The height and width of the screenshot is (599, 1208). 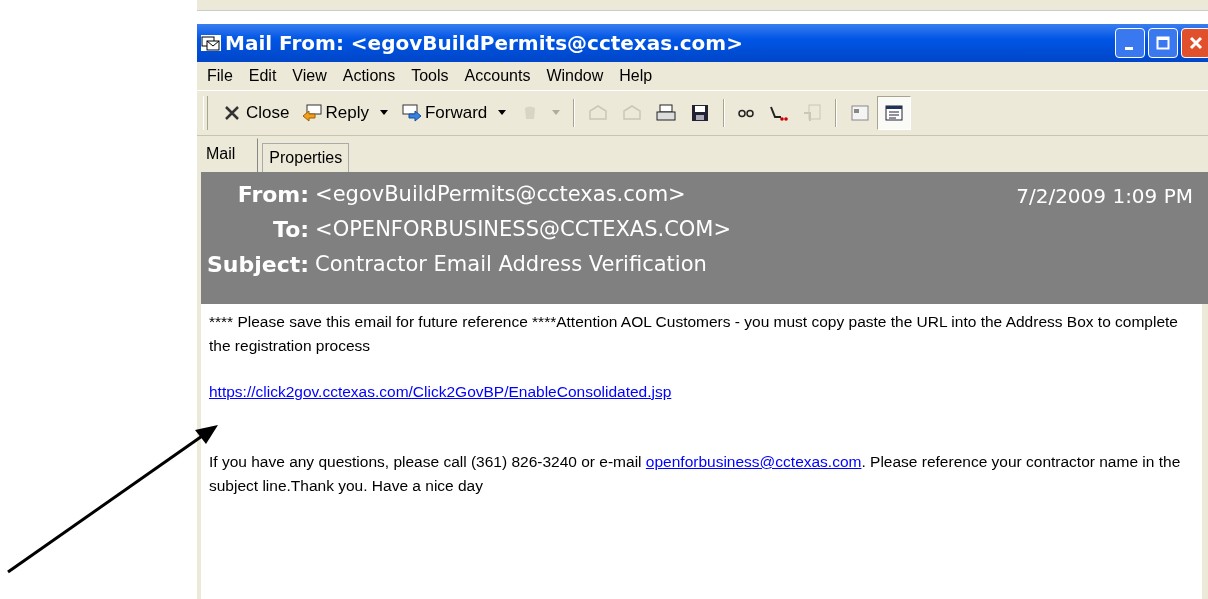 I want to click on header-value: <egovBuildPermits@cctexas.com>, so click(x=501, y=194).